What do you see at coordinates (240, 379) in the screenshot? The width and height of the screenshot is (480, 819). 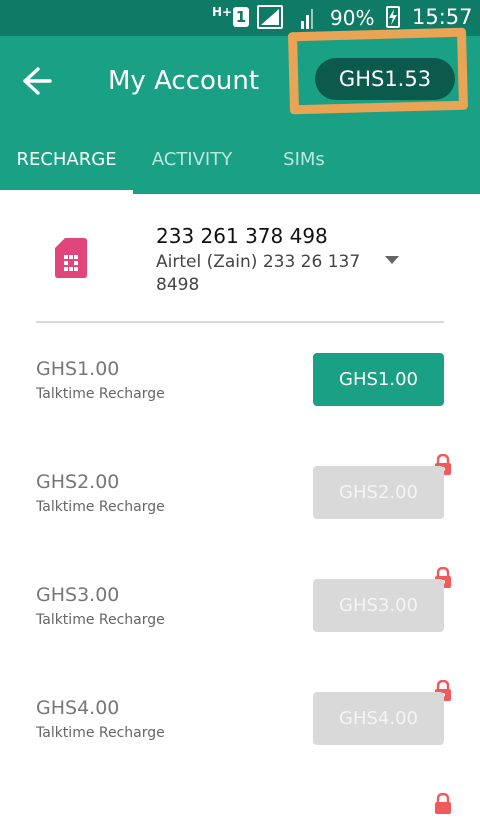 I see `recharge-item: GHS1.00 Talktime Recharge GHS1.00` at bounding box center [240, 379].